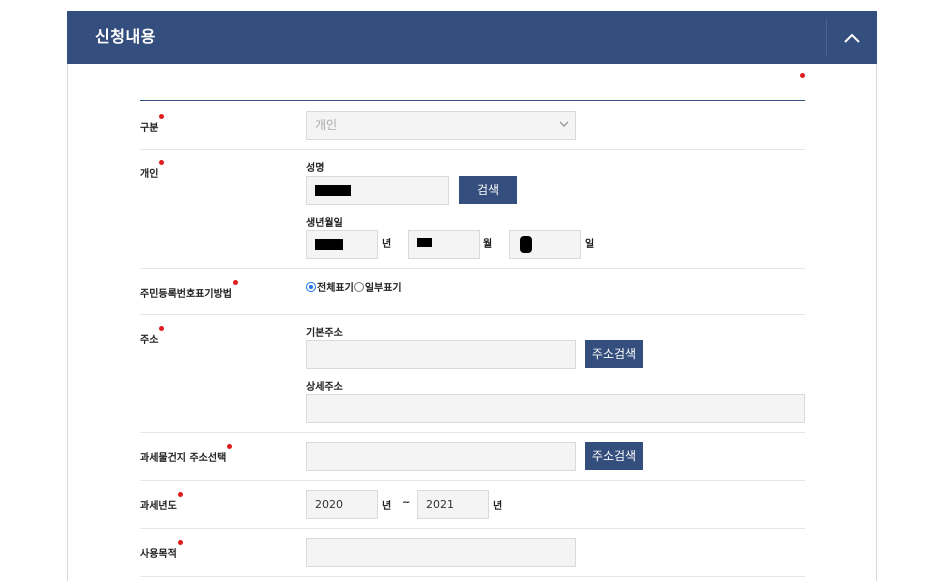 The image size is (946, 581). I want to click on birth-month-input, so click(444, 244).